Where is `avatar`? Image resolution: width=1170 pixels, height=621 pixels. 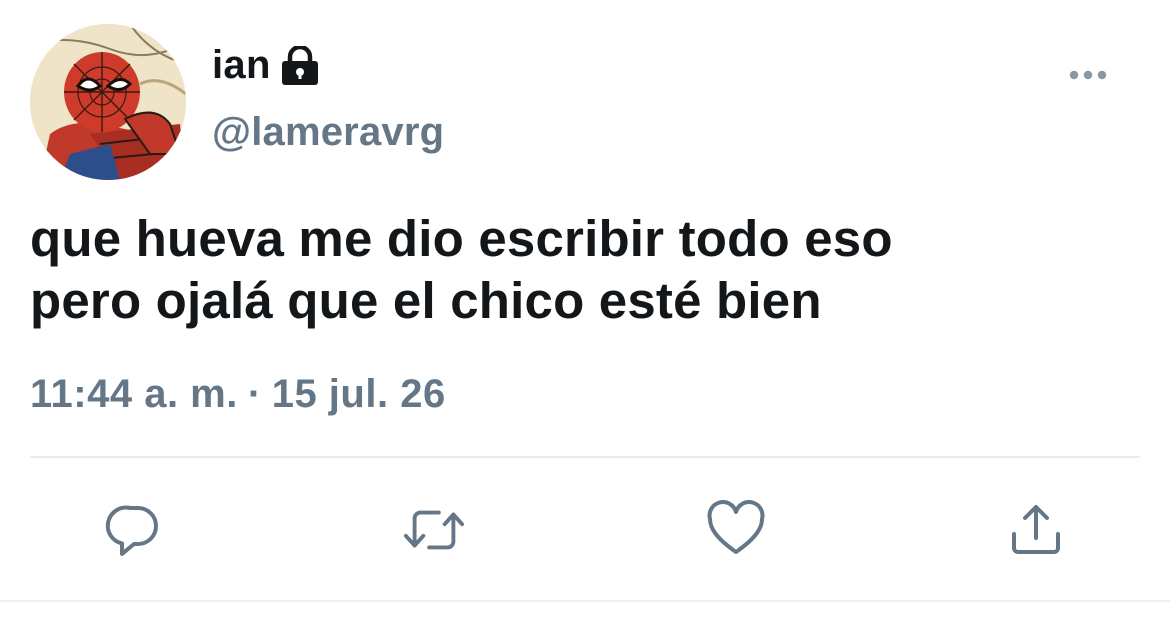
avatar is located at coordinates (108, 102).